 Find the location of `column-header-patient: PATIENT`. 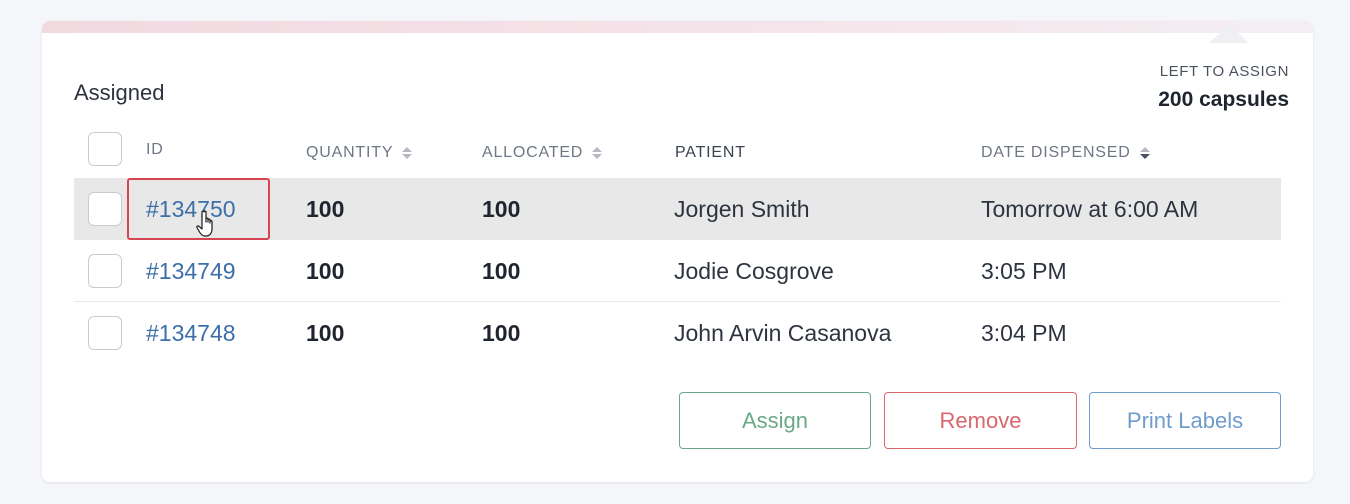

column-header-patient: PATIENT is located at coordinates (710, 153).